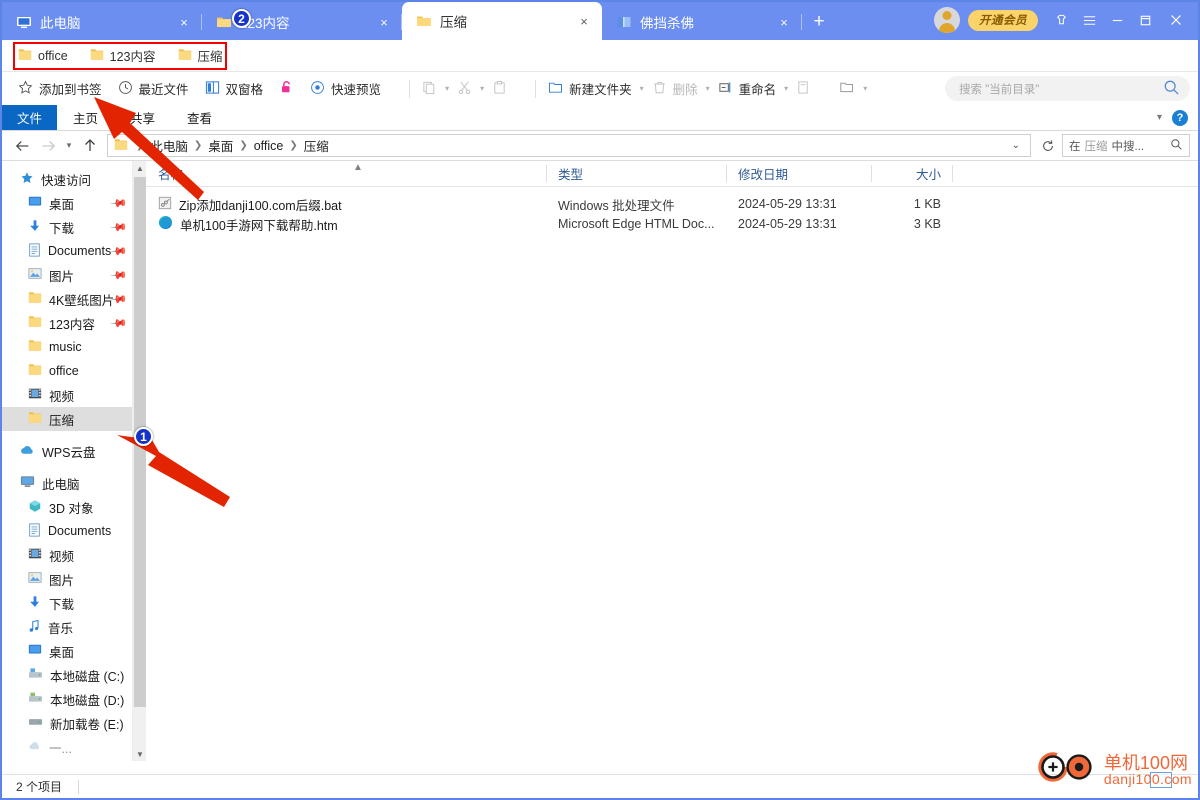 The height and width of the screenshot is (800, 1200). What do you see at coordinates (67, 371) in the screenshot?
I see `sidebar-item-office: office` at bounding box center [67, 371].